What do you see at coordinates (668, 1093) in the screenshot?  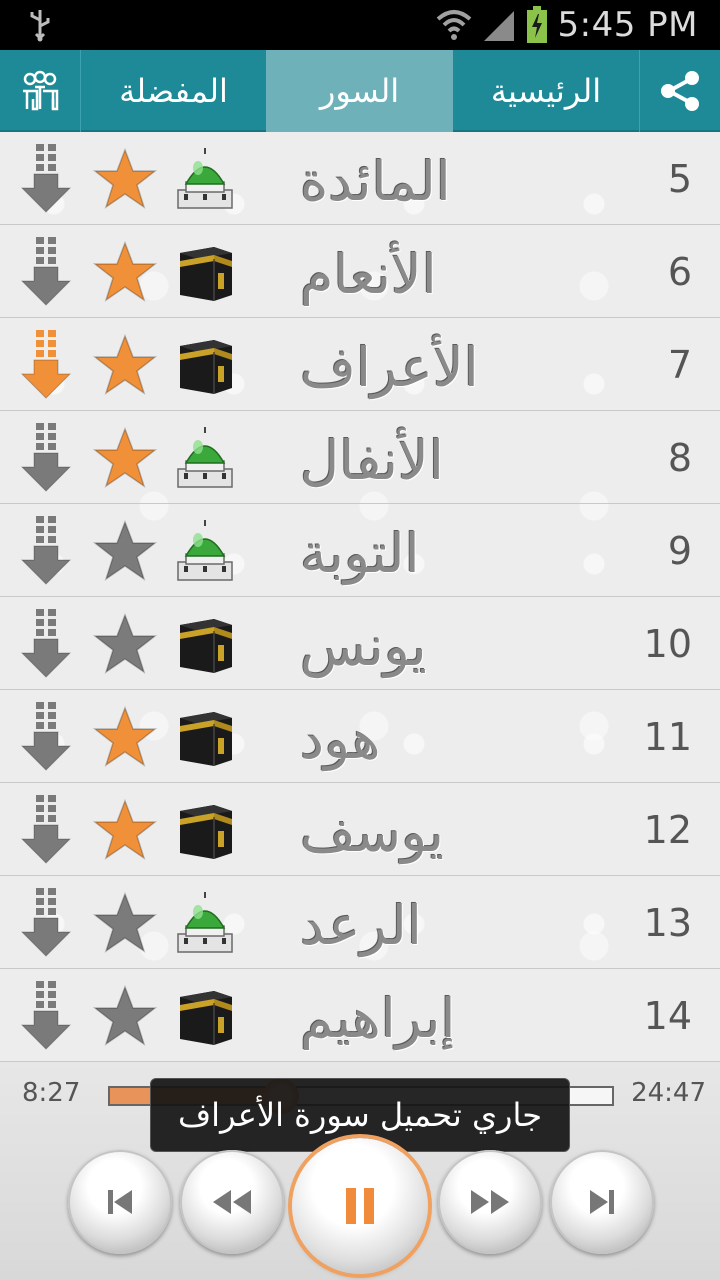 I see `total-time: 24:47` at bounding box center [668, 1093].